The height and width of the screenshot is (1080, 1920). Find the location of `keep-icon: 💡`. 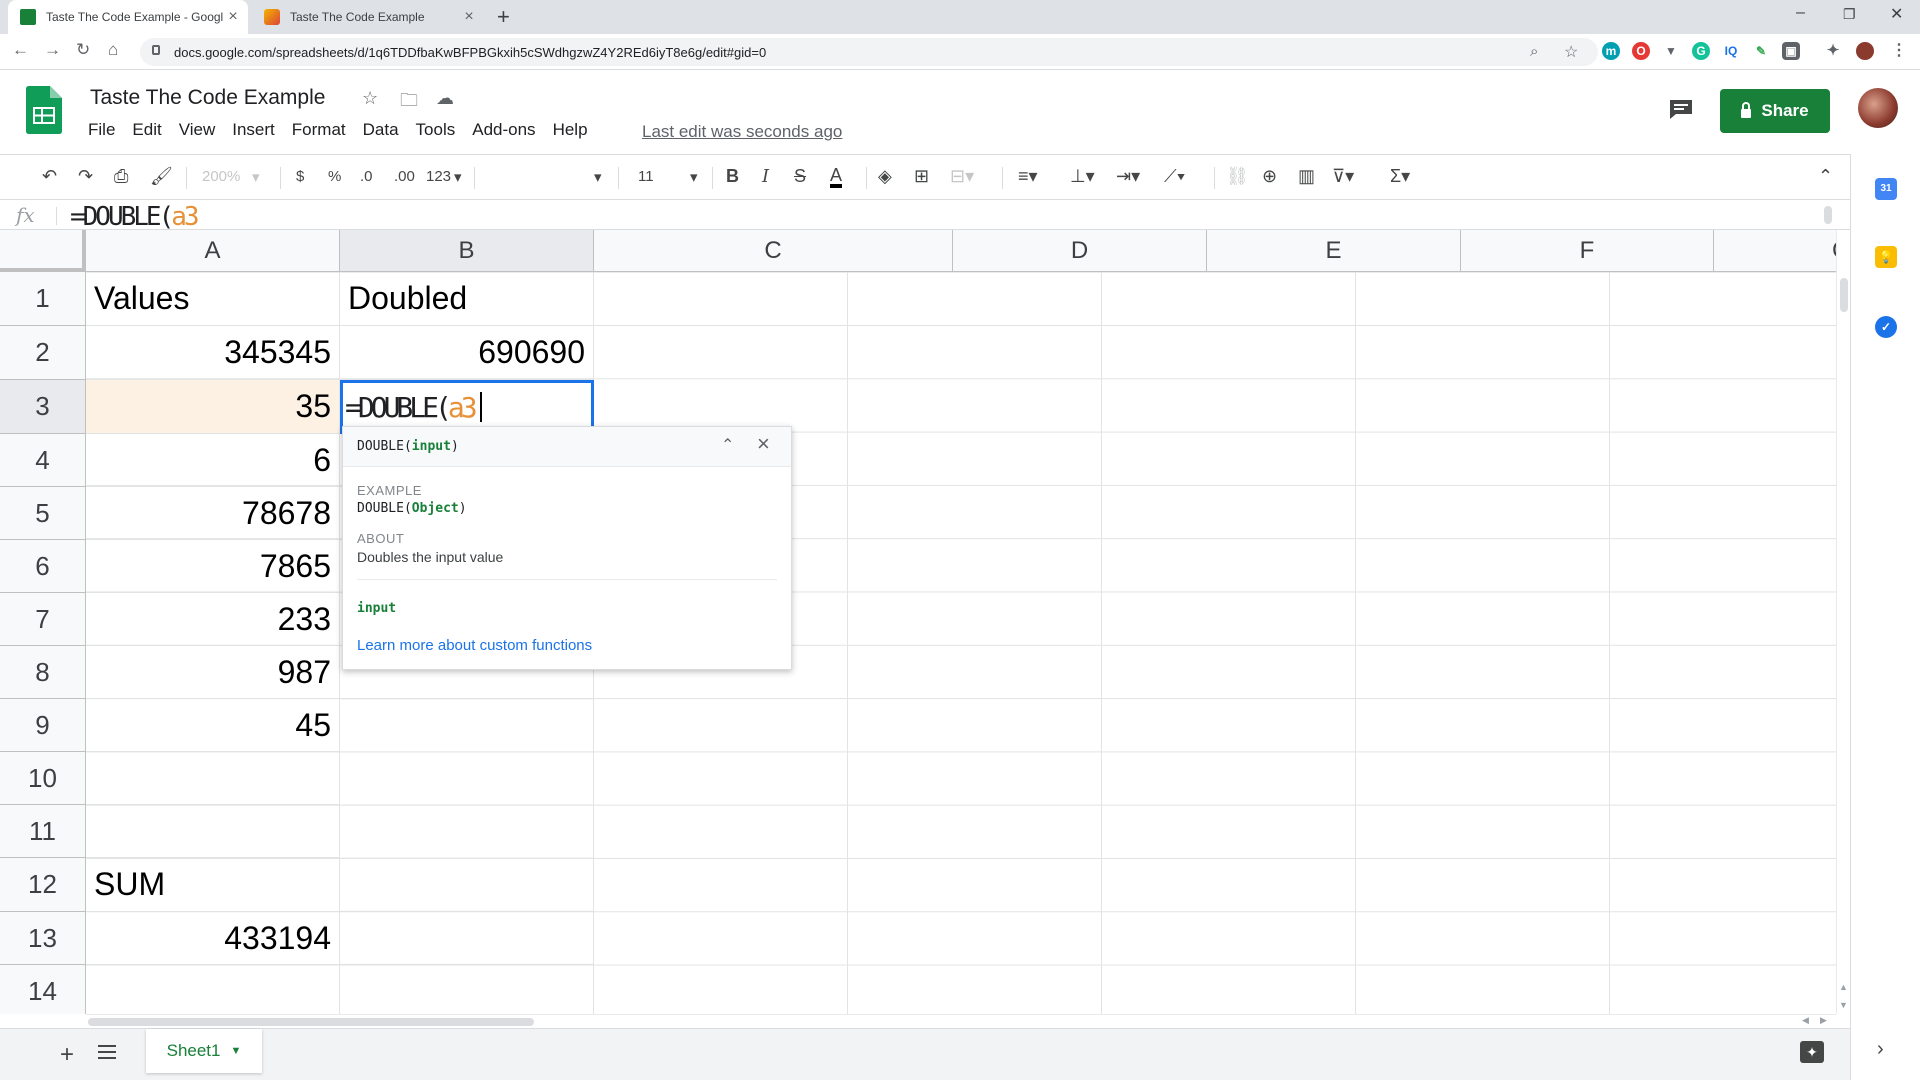

keep-icon: 💡 is located at coordinates (1886, 257).